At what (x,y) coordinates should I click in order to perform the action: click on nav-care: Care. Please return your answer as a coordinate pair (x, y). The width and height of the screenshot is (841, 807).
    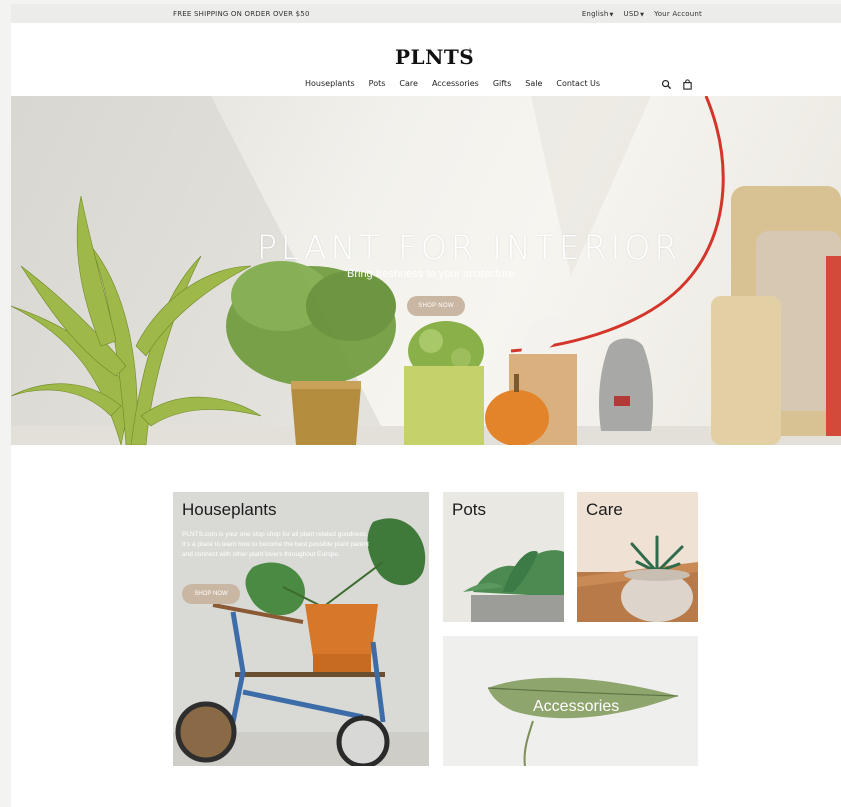
    Looking at the image, I should click on (408, 83).